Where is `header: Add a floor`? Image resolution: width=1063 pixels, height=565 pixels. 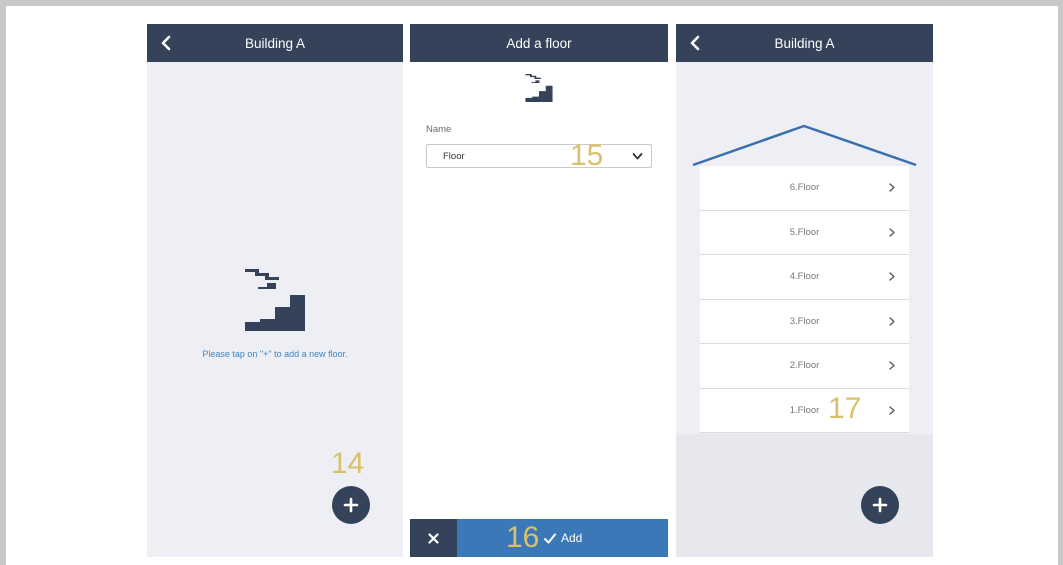
header: Add a floor is located at coordinates (539, 43).